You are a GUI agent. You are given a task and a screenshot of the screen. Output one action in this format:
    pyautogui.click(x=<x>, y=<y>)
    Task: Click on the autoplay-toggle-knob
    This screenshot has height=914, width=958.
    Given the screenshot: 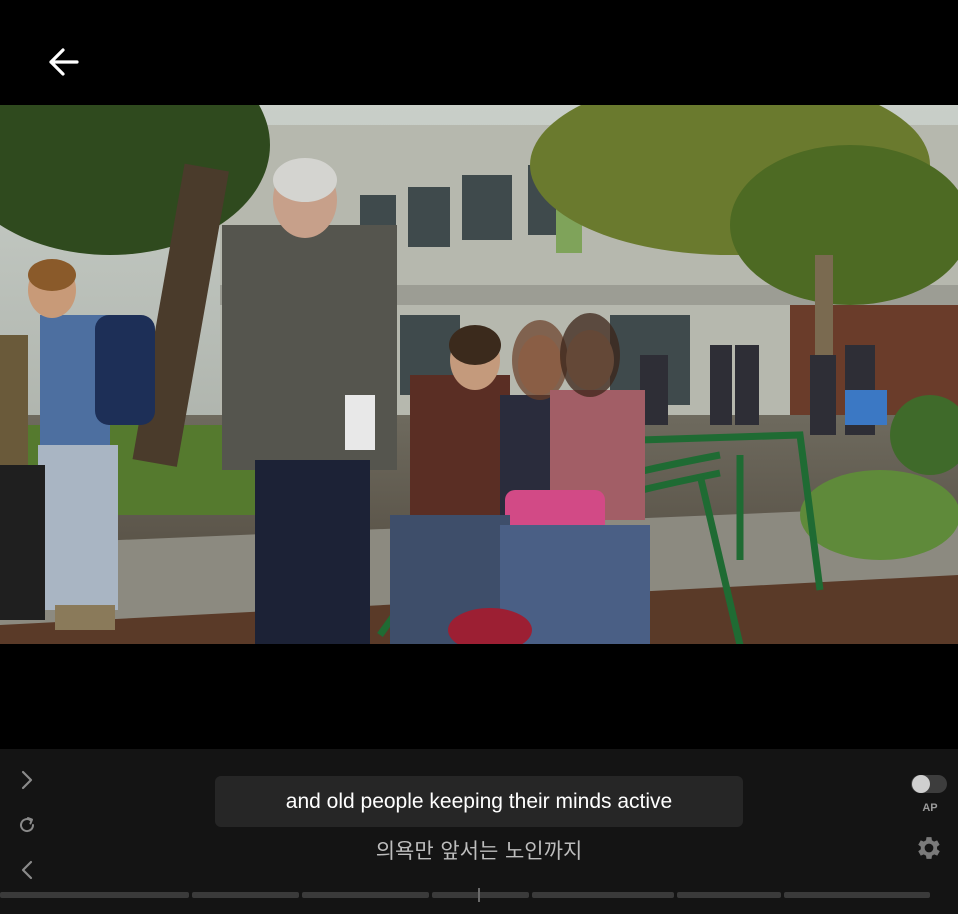 What is the action you would take?
    pyautogui.click(x=921, y=784)
    